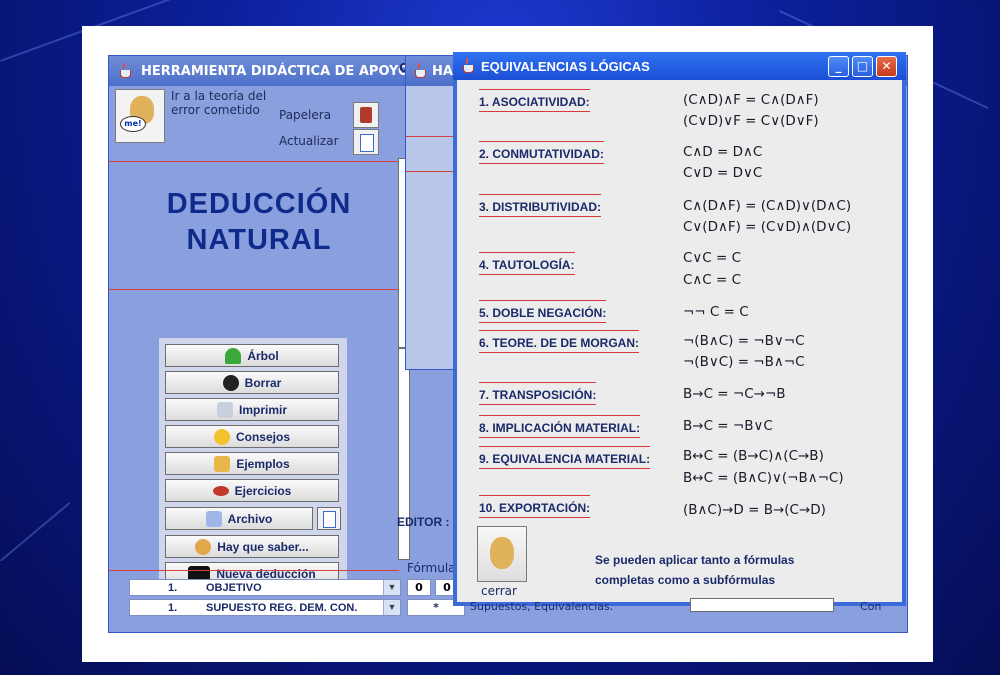 The image size is (1000, 675). Describe the element at coordinates (203, 546) in the screenshot. I see `face-icon` at that location.